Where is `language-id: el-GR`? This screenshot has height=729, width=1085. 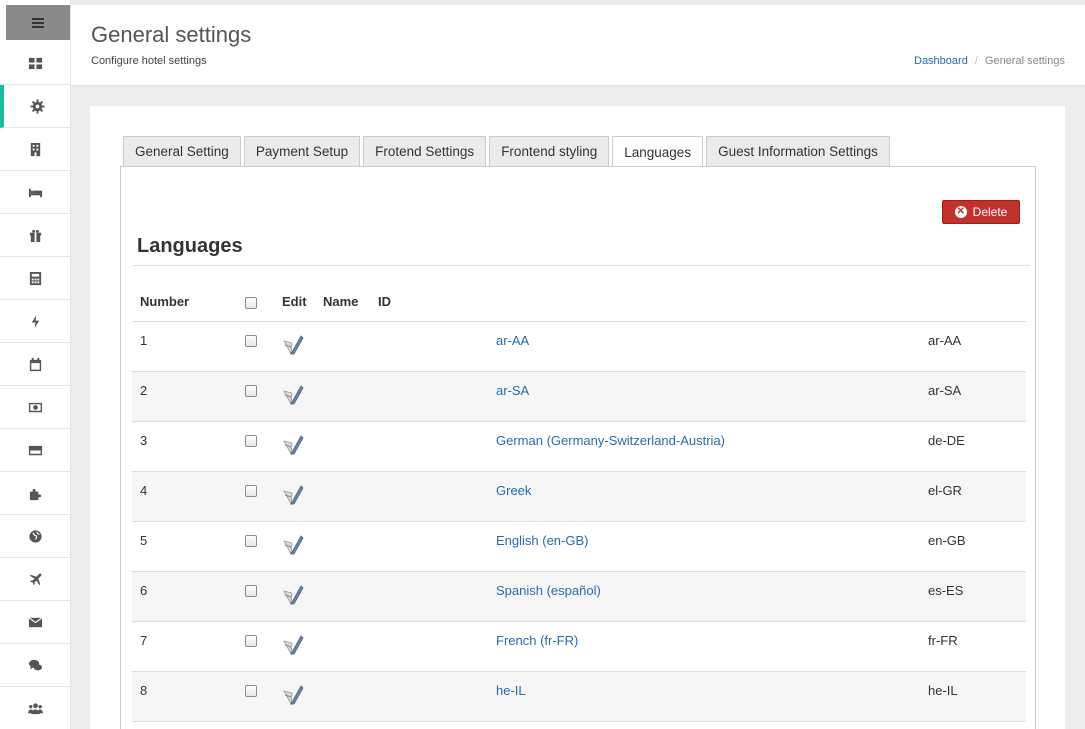
language-id: el-GR is located at coordinates (977, 496).